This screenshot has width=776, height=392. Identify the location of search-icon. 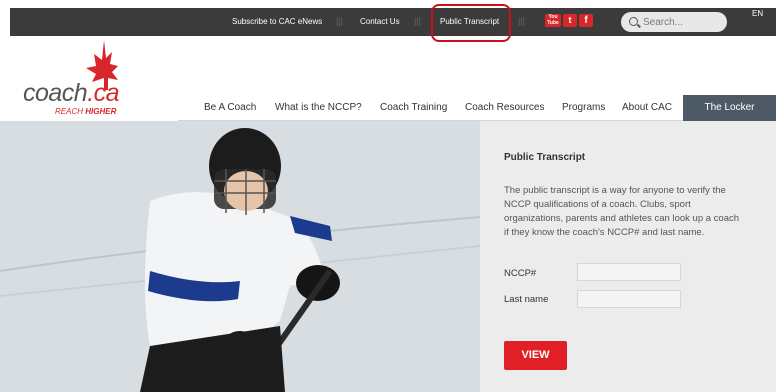
(633, 21).